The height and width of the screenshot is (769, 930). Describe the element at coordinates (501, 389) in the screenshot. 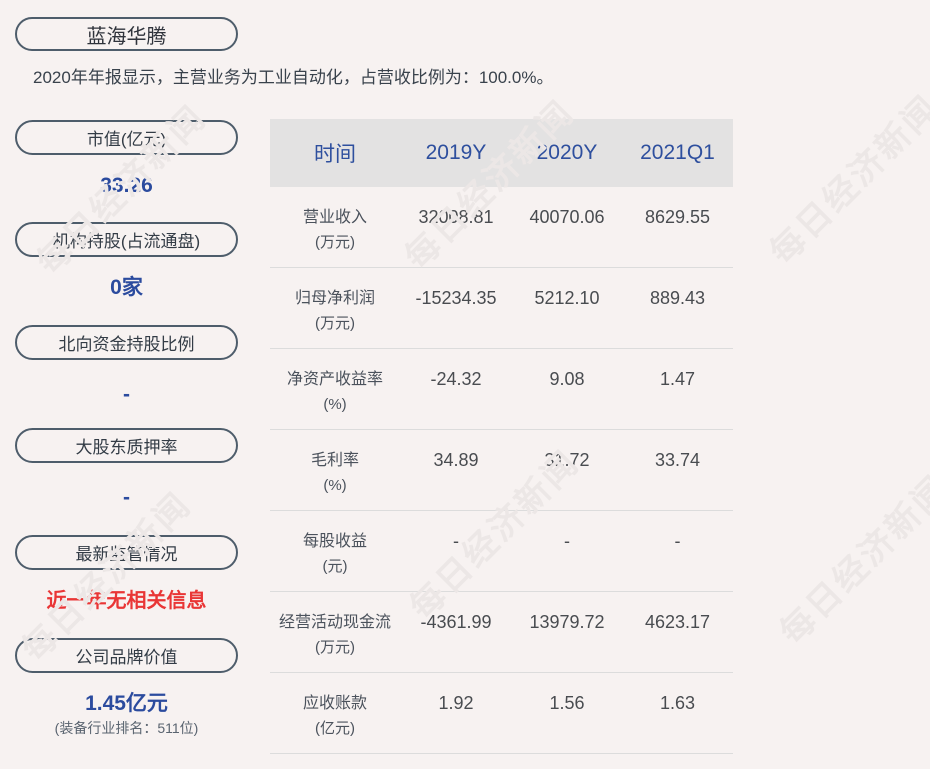

I see `table-row: 净资产收益率 (%) -24.32 9.08 1.47` at that location.